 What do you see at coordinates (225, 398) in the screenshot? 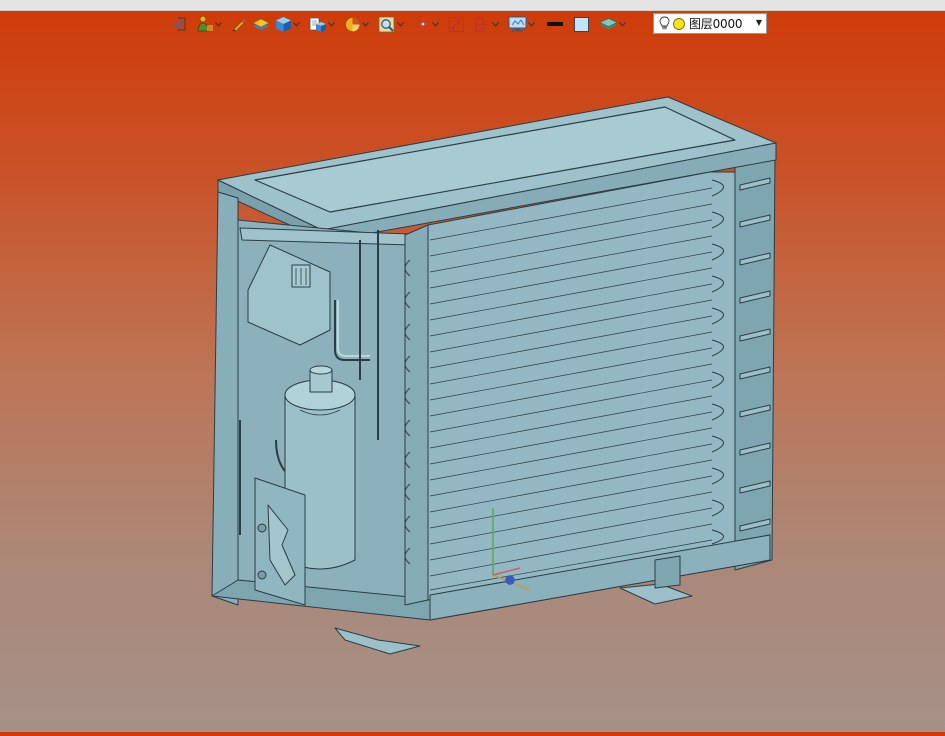
I see `left-frame` at bounding box center [225, 398].